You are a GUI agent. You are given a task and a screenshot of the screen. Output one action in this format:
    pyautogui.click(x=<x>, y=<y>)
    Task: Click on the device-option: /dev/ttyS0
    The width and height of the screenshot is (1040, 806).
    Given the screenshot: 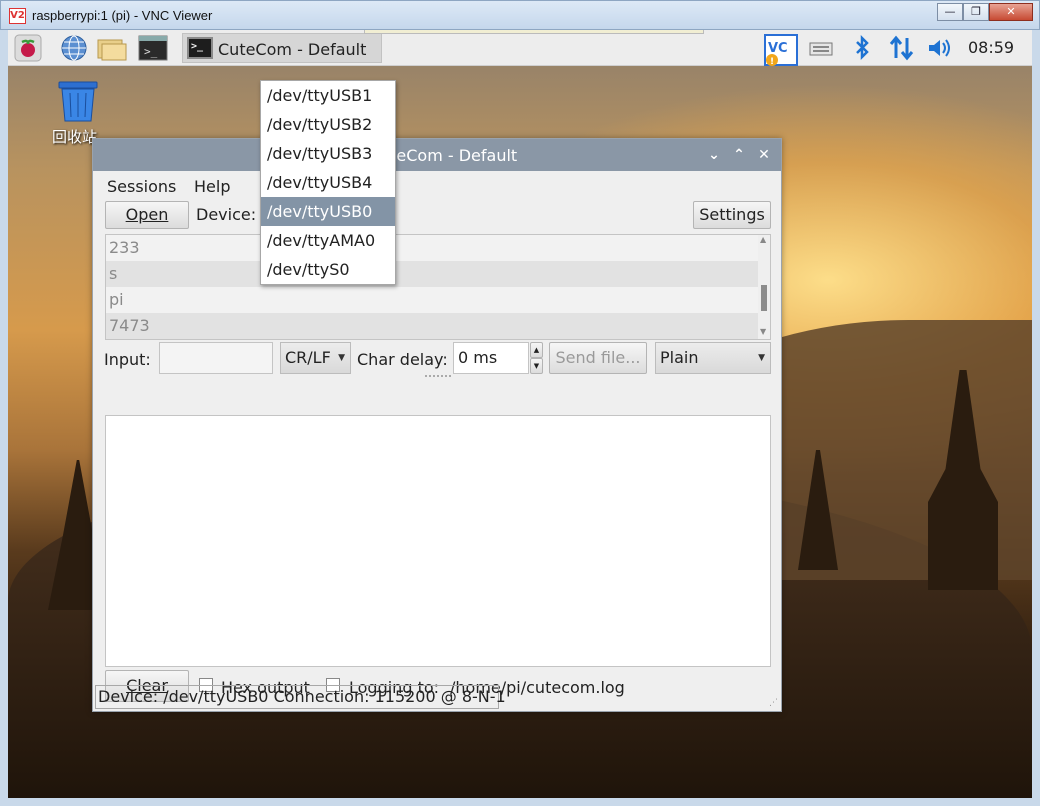 What is the action you would take?
    pyautogui.click(x=328, y=269)
    